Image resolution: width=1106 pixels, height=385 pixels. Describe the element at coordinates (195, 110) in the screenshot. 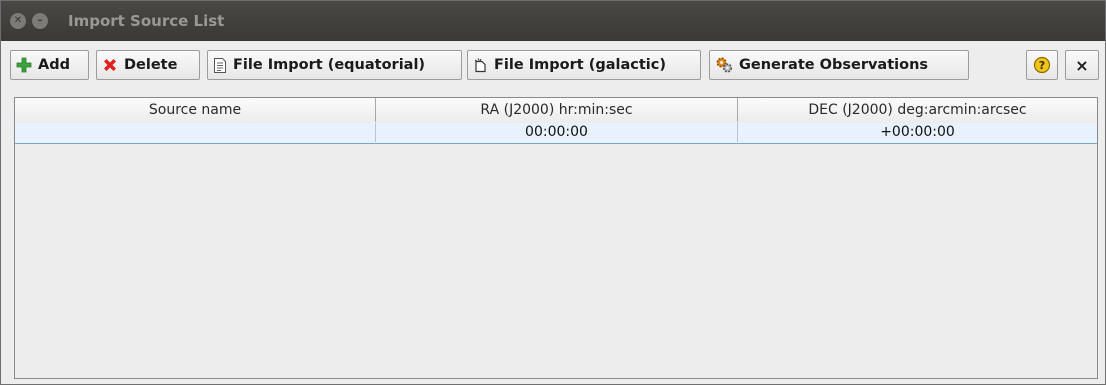

I see `column-header-source-name: Source name` at that location.